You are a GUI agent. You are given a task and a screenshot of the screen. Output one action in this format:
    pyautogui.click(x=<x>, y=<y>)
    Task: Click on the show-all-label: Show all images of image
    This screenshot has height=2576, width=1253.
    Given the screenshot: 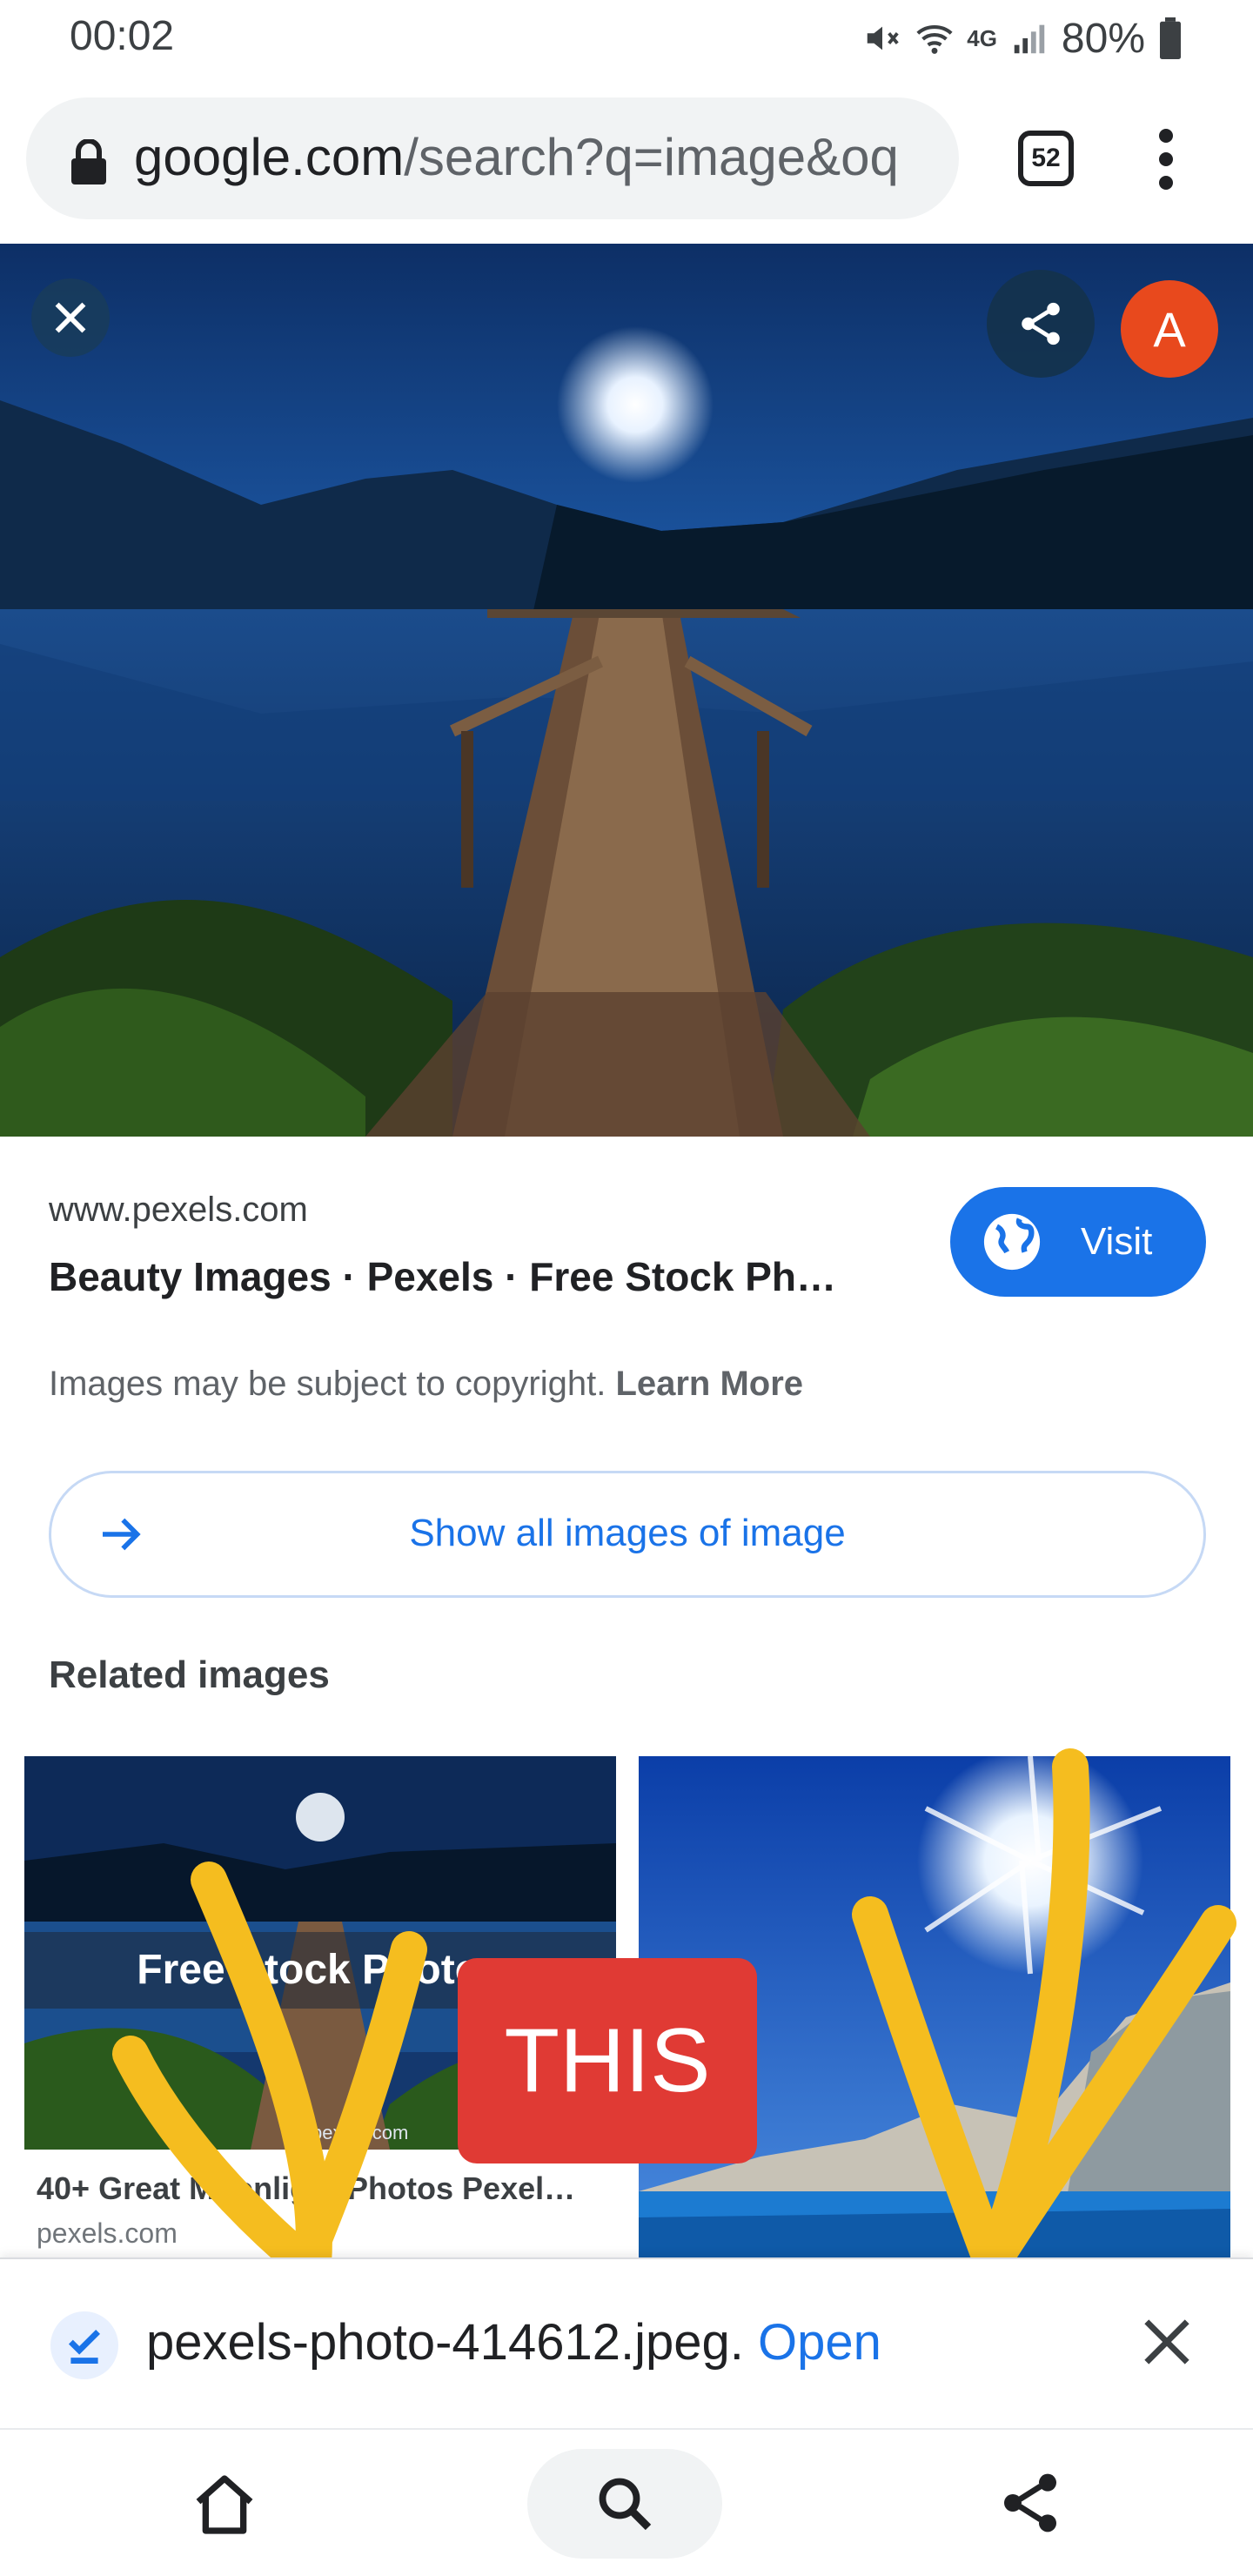 What is the action you would take?
    pyautogui.click(x=627, y=1533)
    